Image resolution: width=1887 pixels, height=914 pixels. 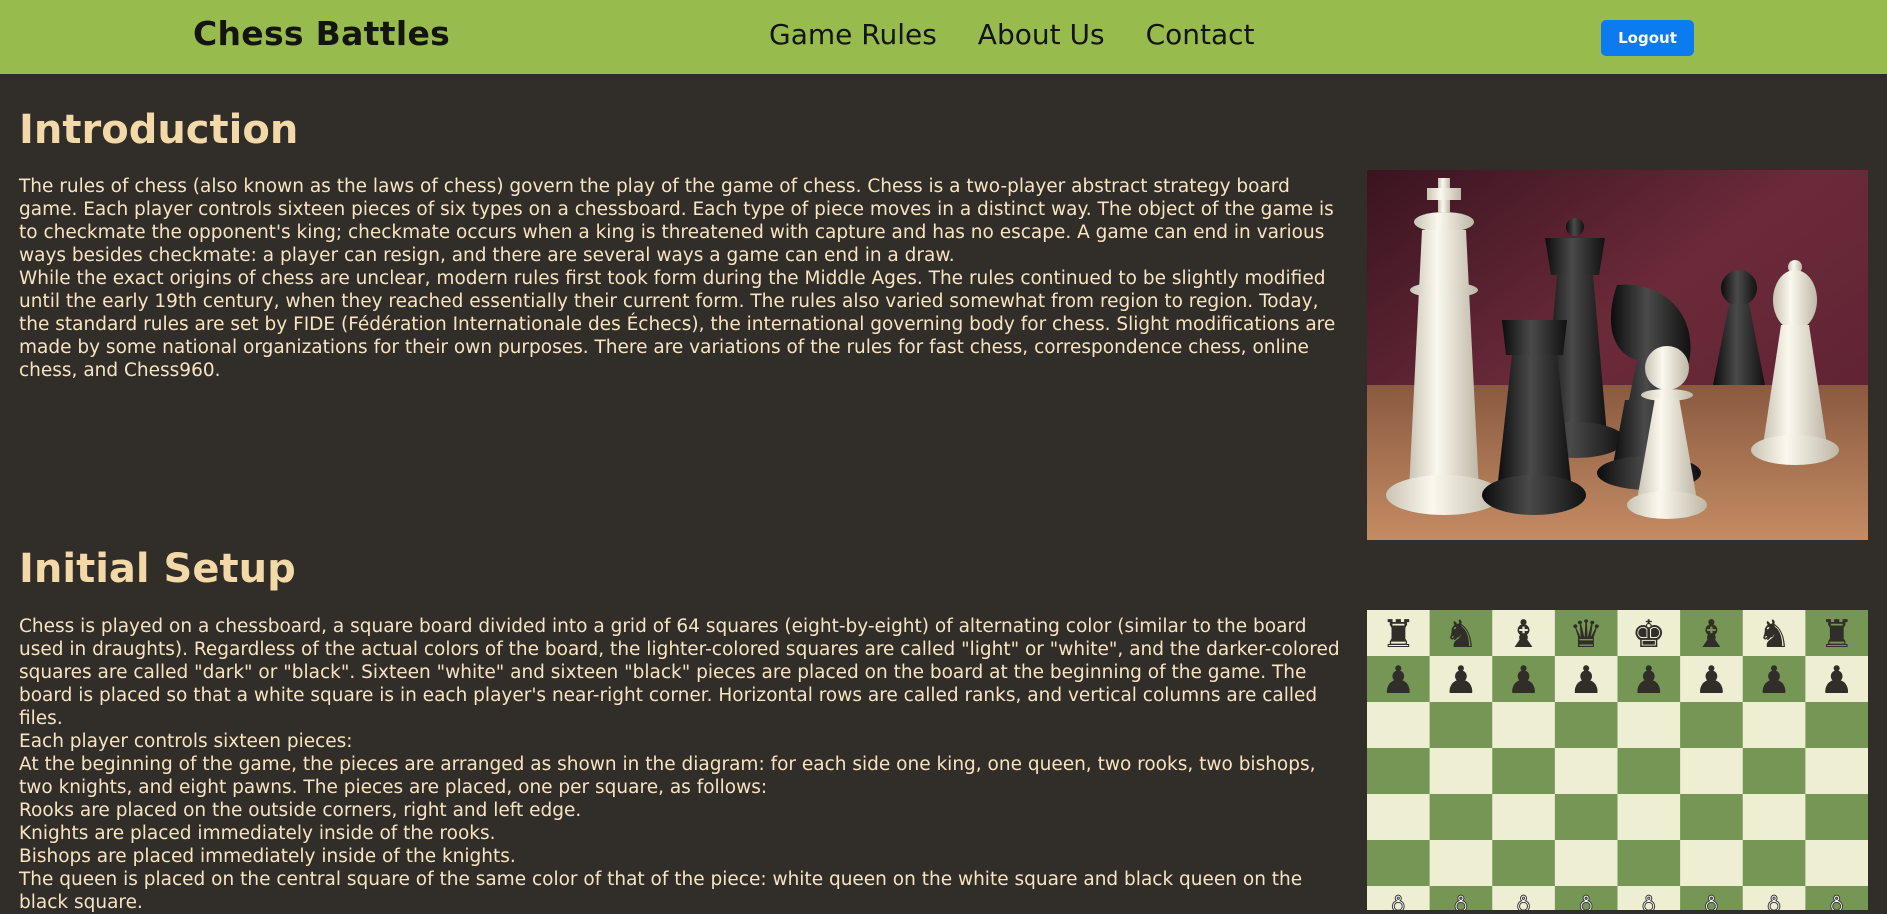 I want to click on logout-button: Logout, so click(x=1647, y=38).